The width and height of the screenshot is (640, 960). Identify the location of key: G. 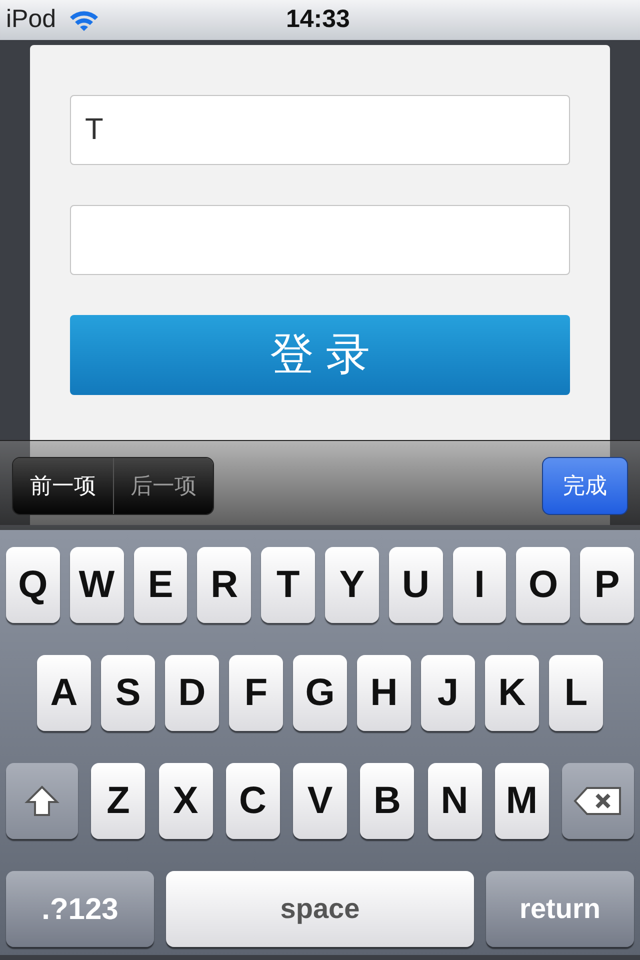
(320, 693).